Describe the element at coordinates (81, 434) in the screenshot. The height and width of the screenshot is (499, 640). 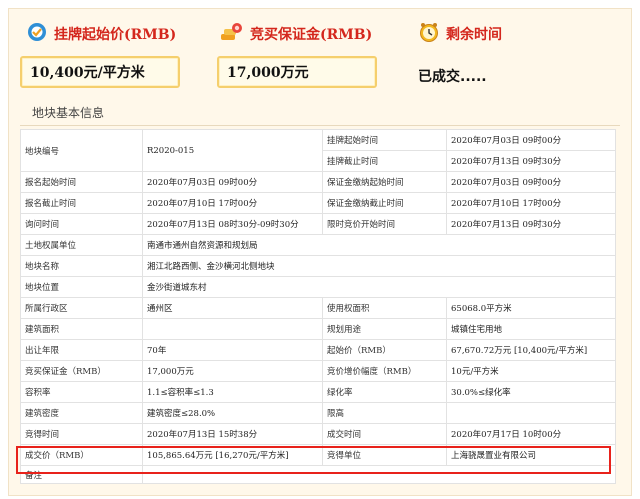
I see `cell-label: 竞得时间` at that location.